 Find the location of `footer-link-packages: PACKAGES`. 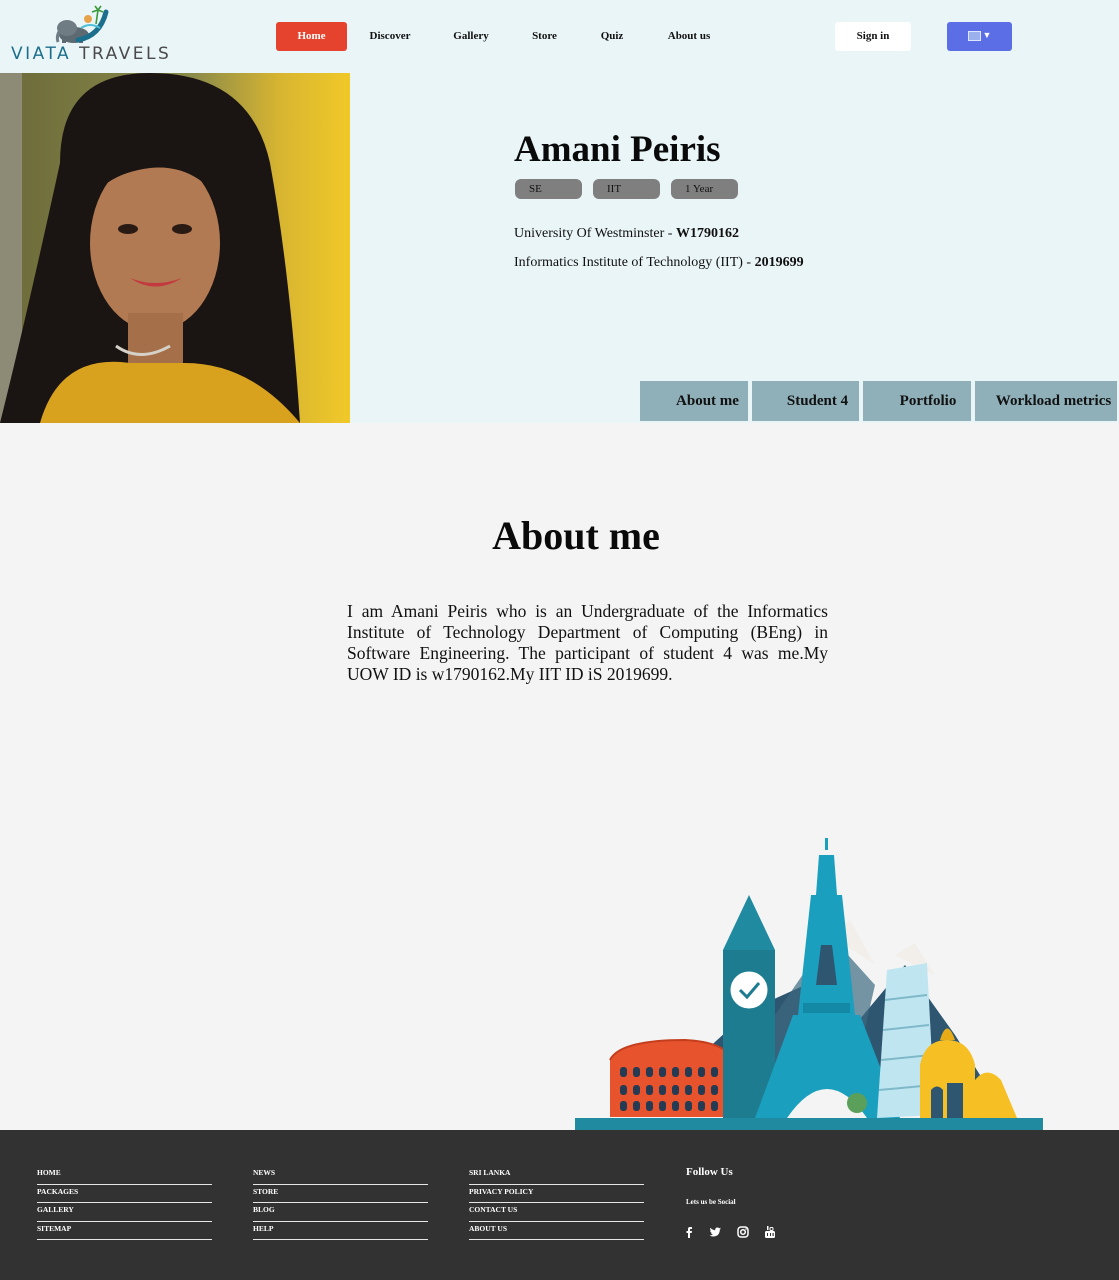

footer-link-packages: PACKAGES is located at coordinates (124, 1194).